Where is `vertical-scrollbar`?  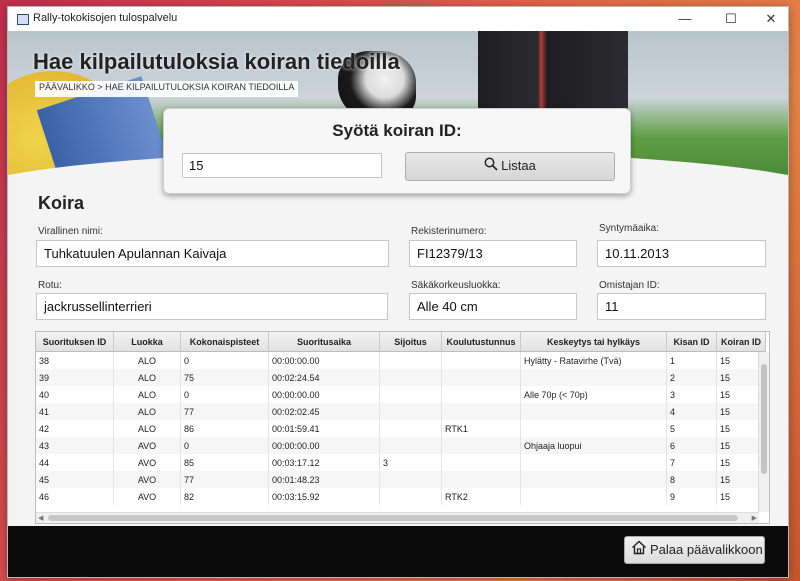 vertical-scrollbar is located at coordinates (763, 432).